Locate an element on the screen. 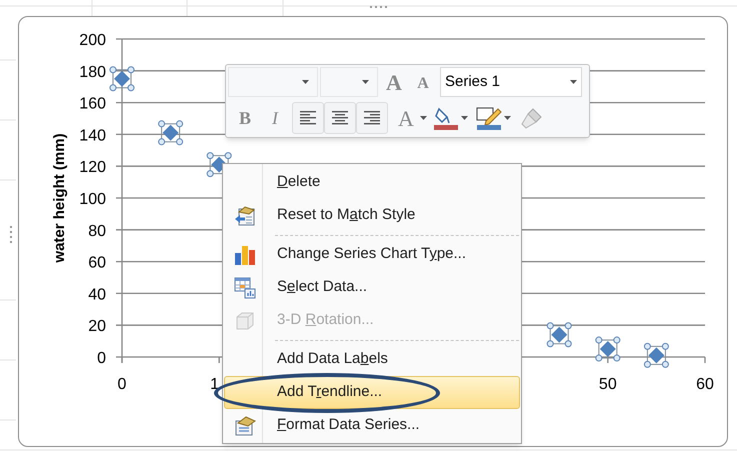 This screenshot has height=454, width=737. axis-tick-label: 20 is located at coordinates (97, 327).